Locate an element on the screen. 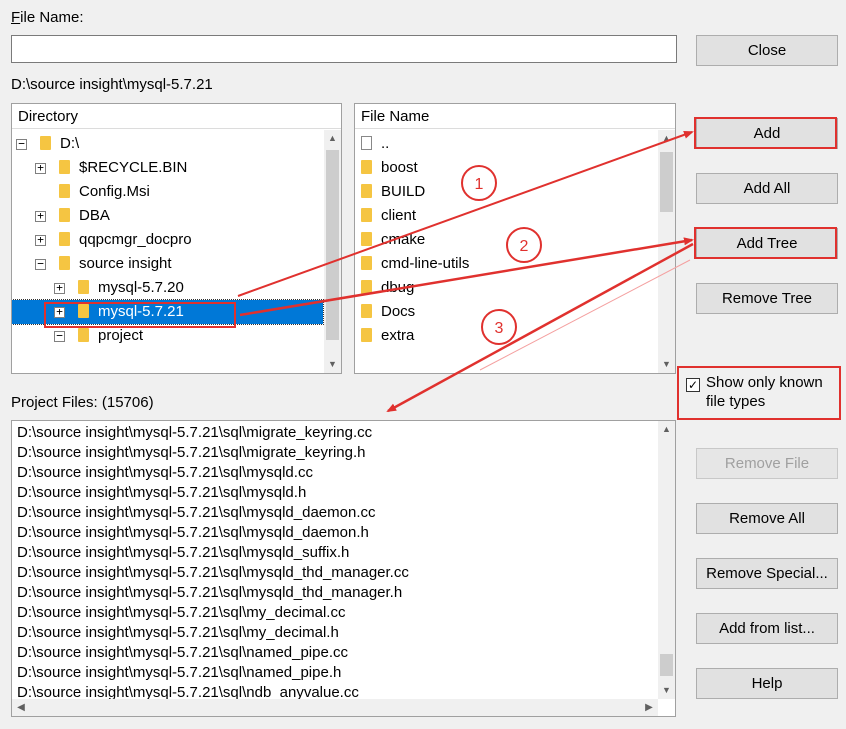 The width and height of the screenshot is (846, 729). arrow-to-project-files is located at coordinates (540, 327).